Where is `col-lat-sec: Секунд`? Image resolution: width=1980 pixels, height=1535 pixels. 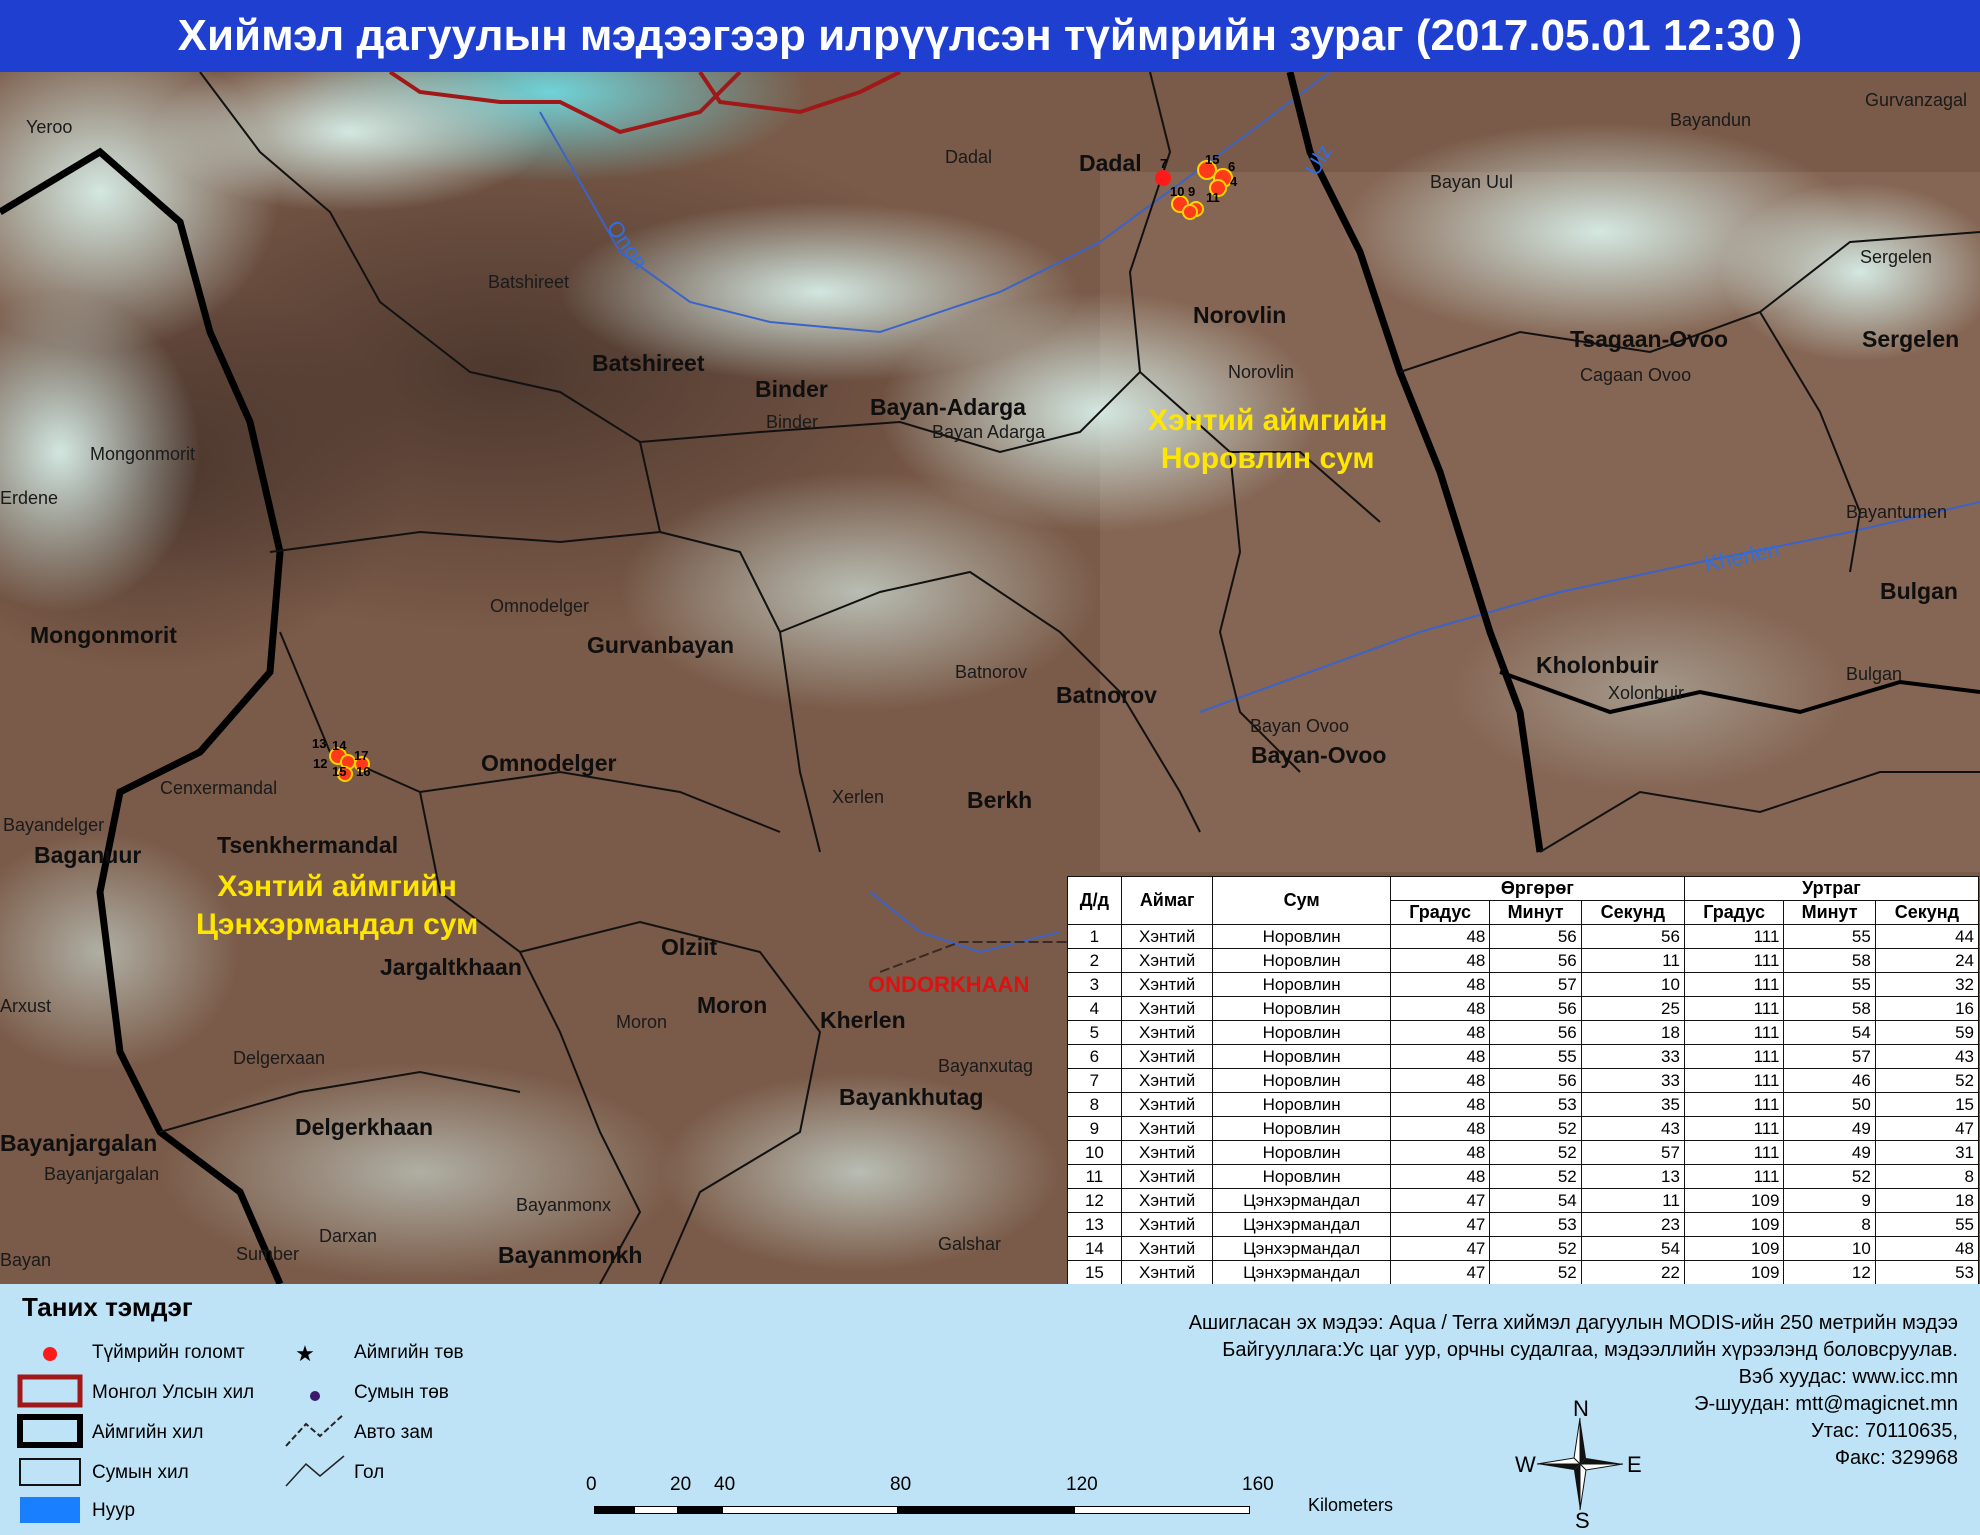
col-lat-sec: Секунд is located at coordinates (1632, 912).